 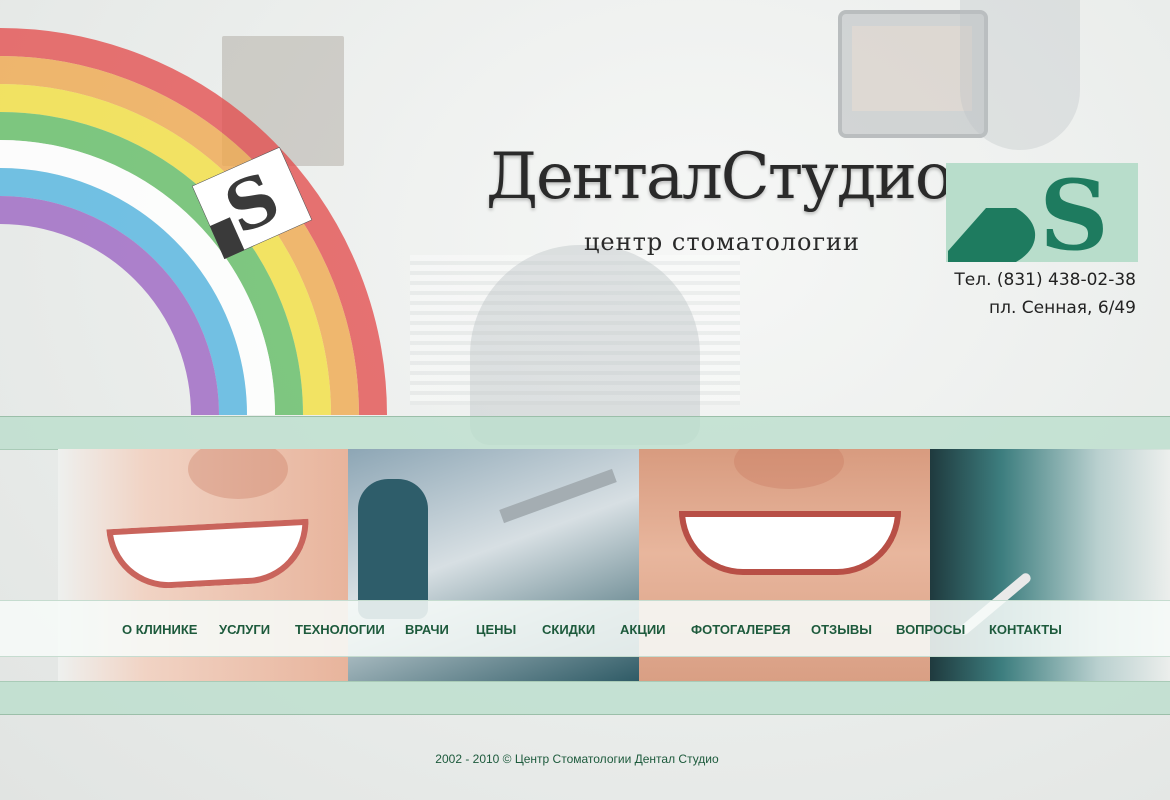 I want to click on ds-logo-icon: S, so click(x=1042, y=212).